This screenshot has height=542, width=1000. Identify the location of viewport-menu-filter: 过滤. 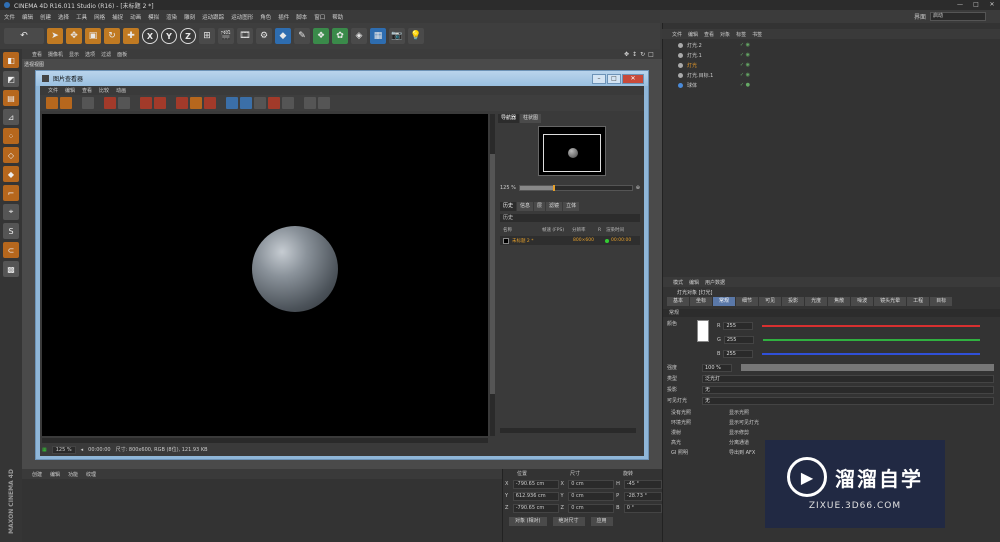
(106, 54).